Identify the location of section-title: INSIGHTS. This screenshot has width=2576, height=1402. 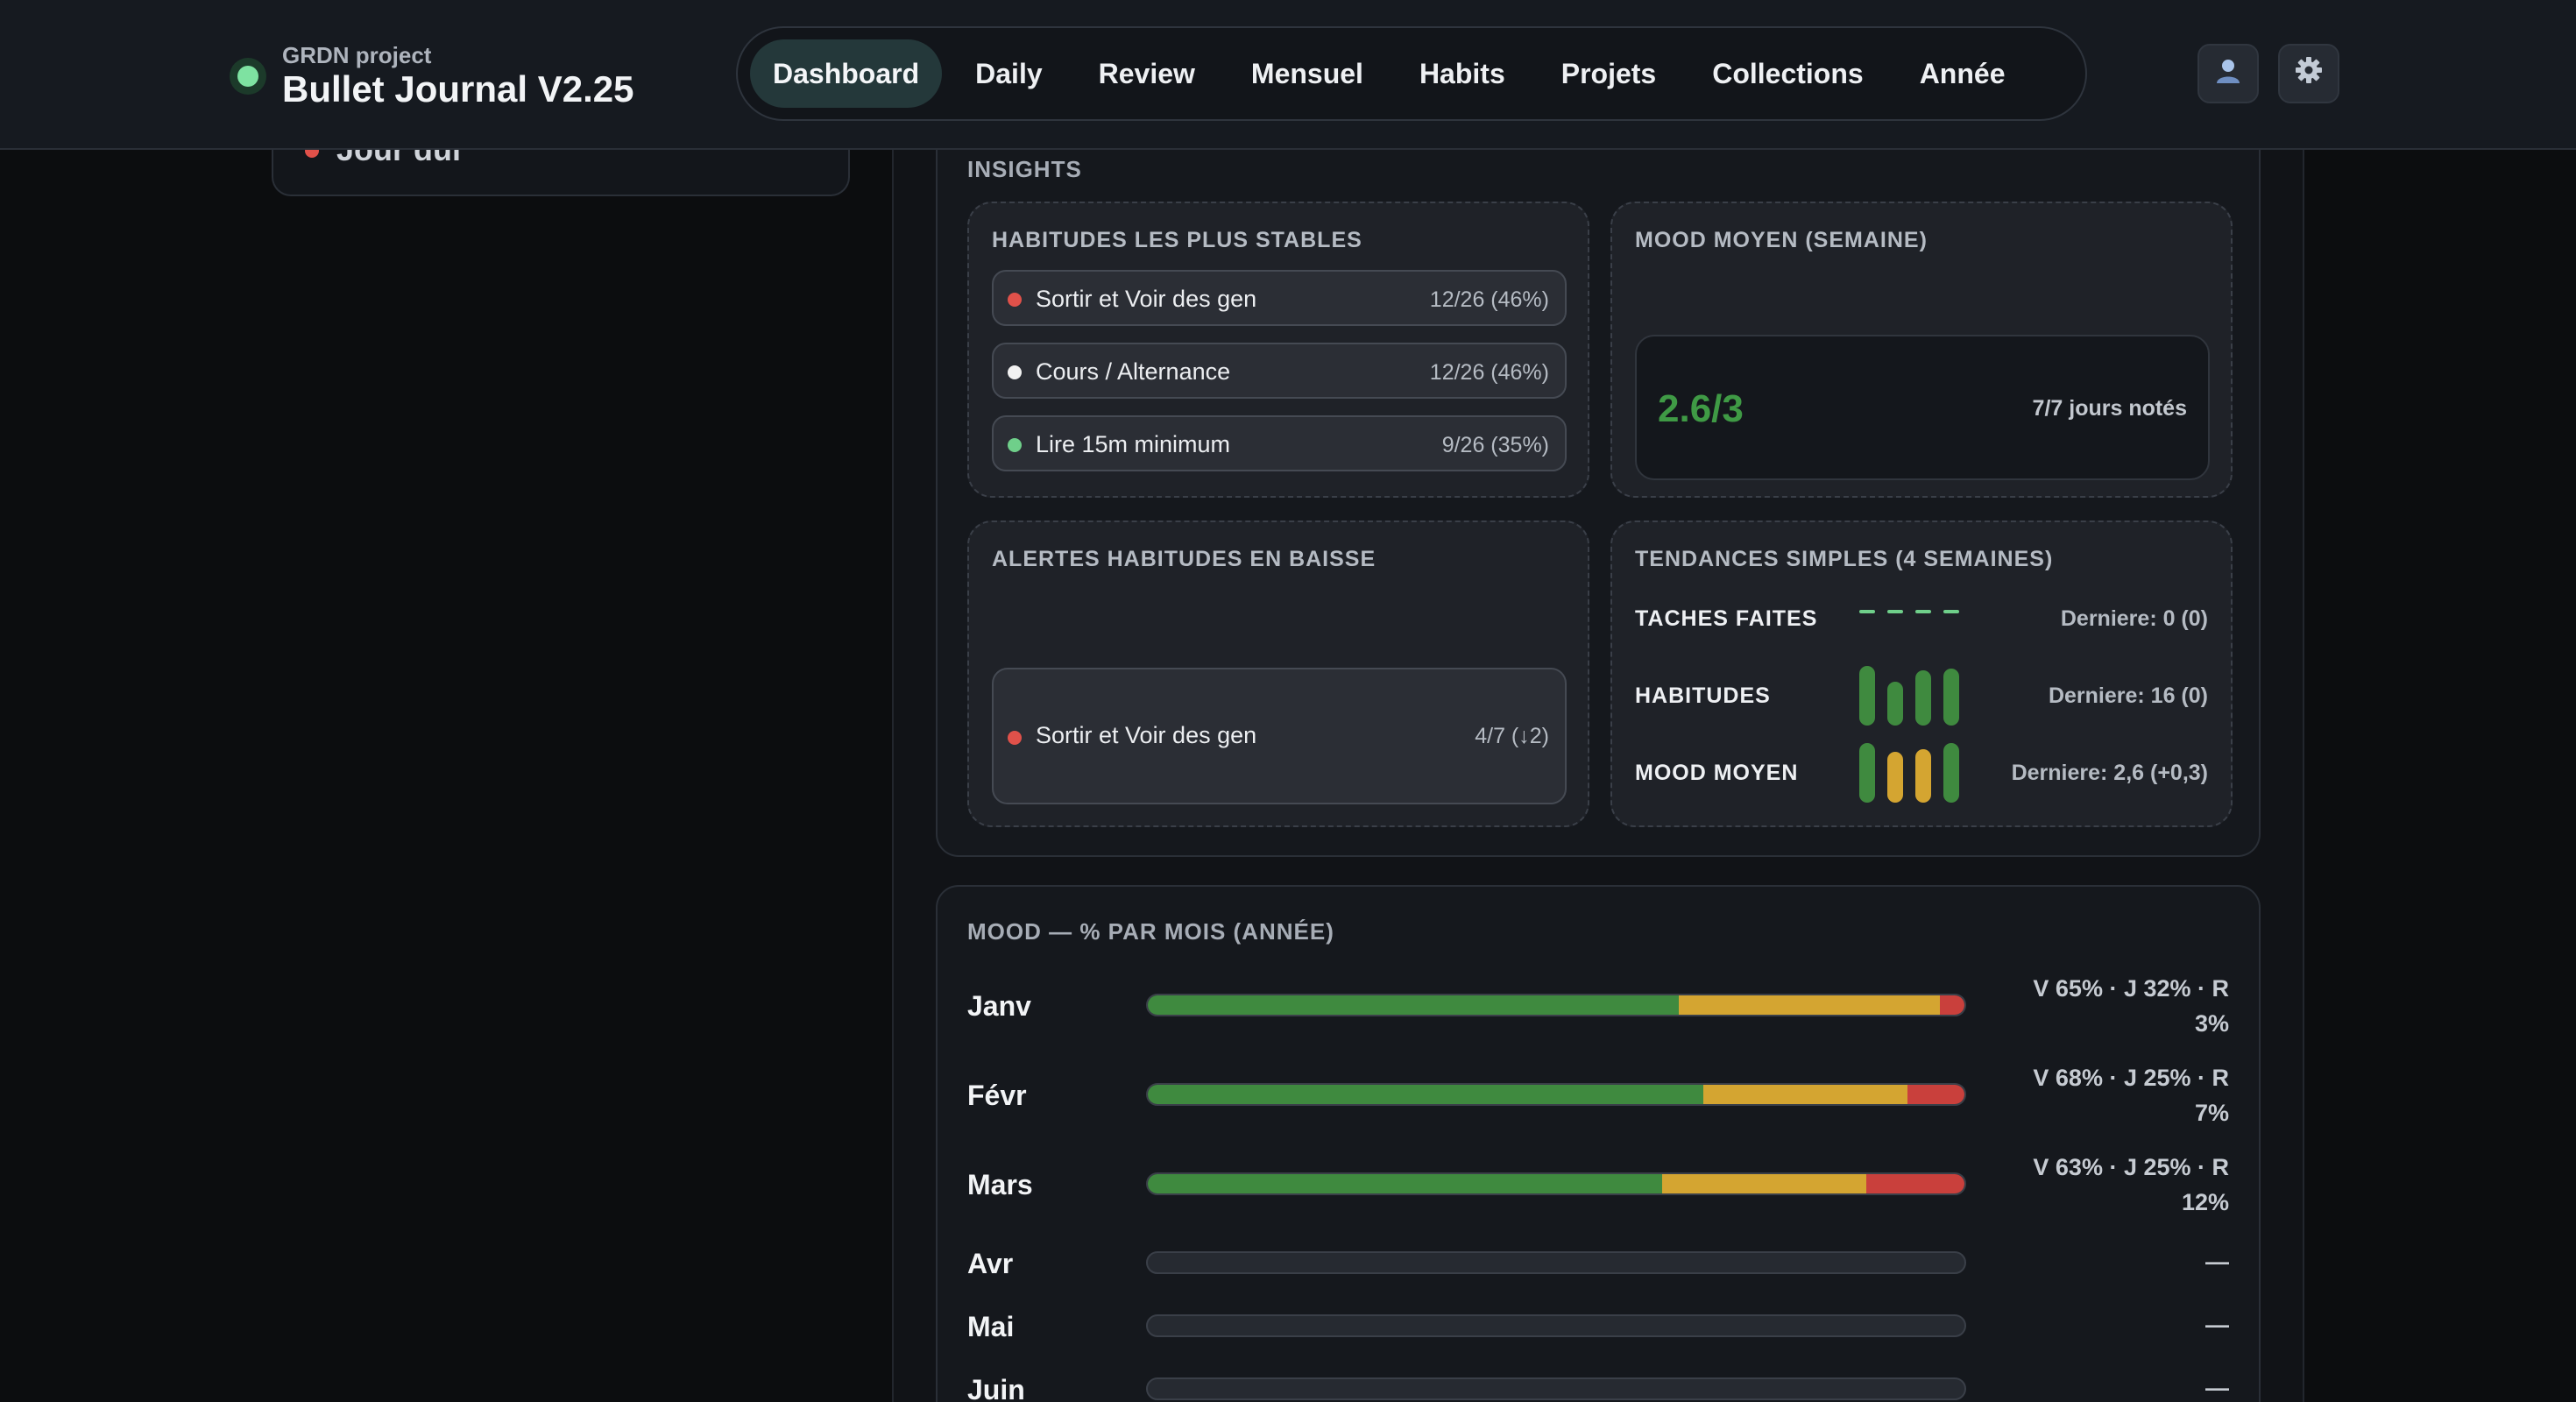
(1024, 169).